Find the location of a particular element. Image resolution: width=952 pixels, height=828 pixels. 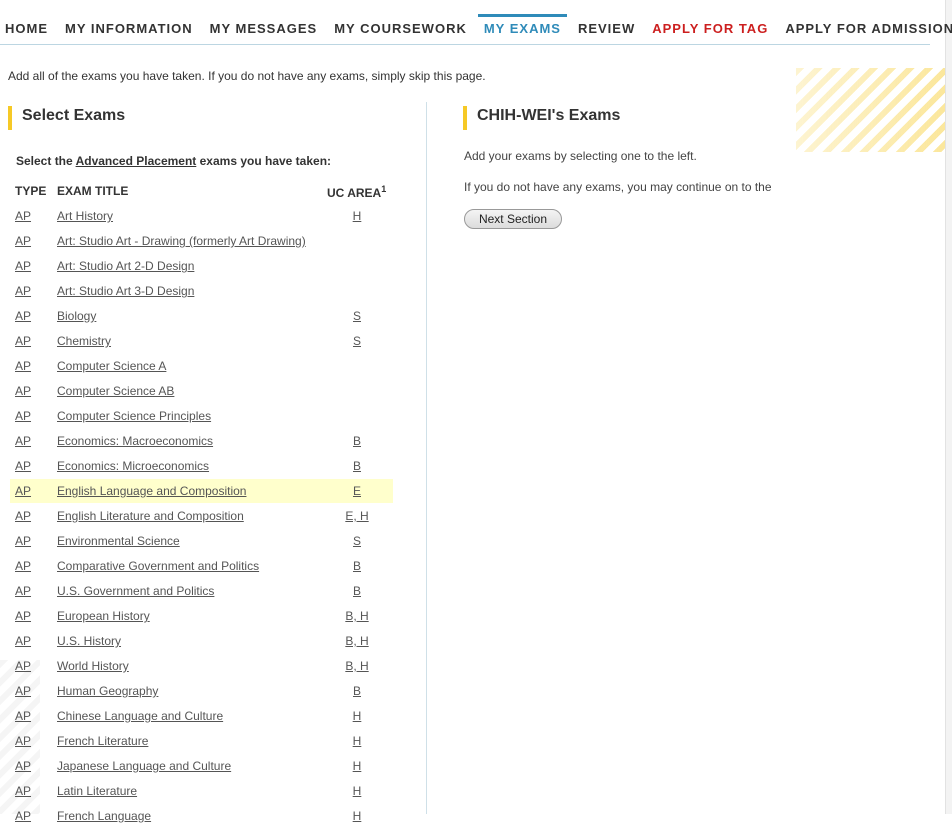

exam-title-link: Economics: Microeconomics is located at coordinates (133, 466).